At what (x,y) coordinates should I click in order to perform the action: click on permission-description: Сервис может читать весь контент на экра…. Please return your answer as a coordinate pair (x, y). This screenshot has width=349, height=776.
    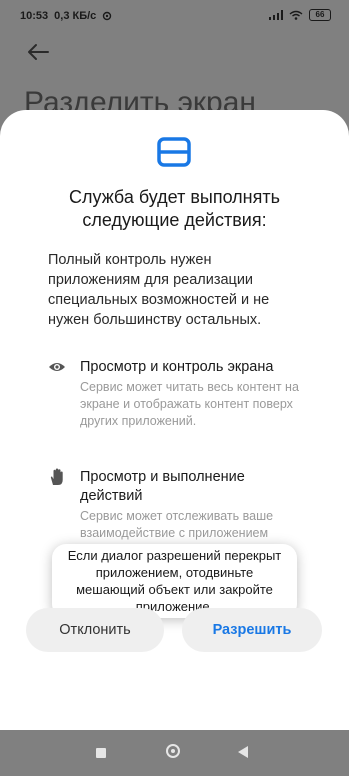
    Looking at the image, I should click on (189, 404).